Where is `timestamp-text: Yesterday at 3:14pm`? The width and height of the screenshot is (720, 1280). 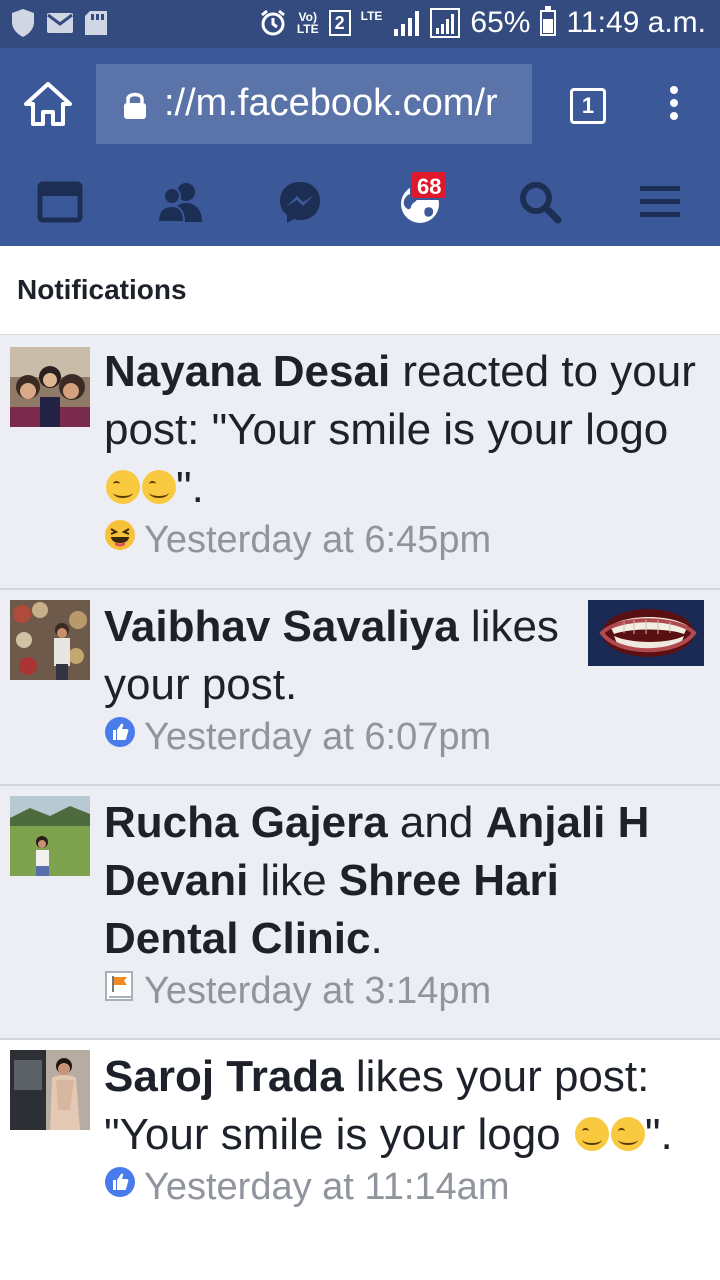 timestamp-text: Yesterday at 3:14pm is located at coordinates (318, 991).